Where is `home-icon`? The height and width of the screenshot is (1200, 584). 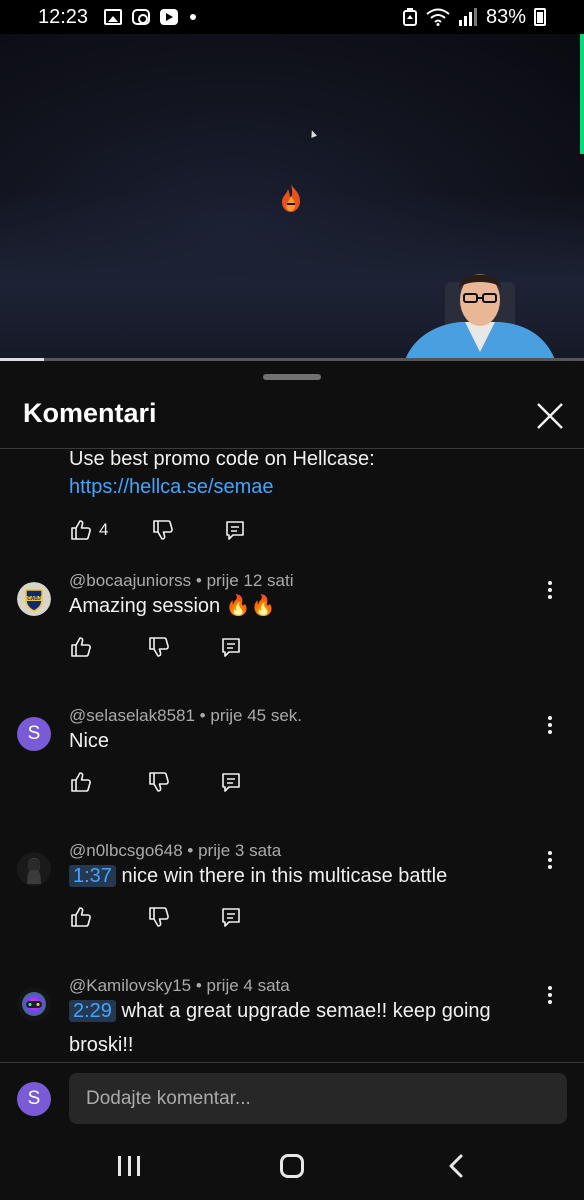 home-icon is located at coordinates (292, 1166).